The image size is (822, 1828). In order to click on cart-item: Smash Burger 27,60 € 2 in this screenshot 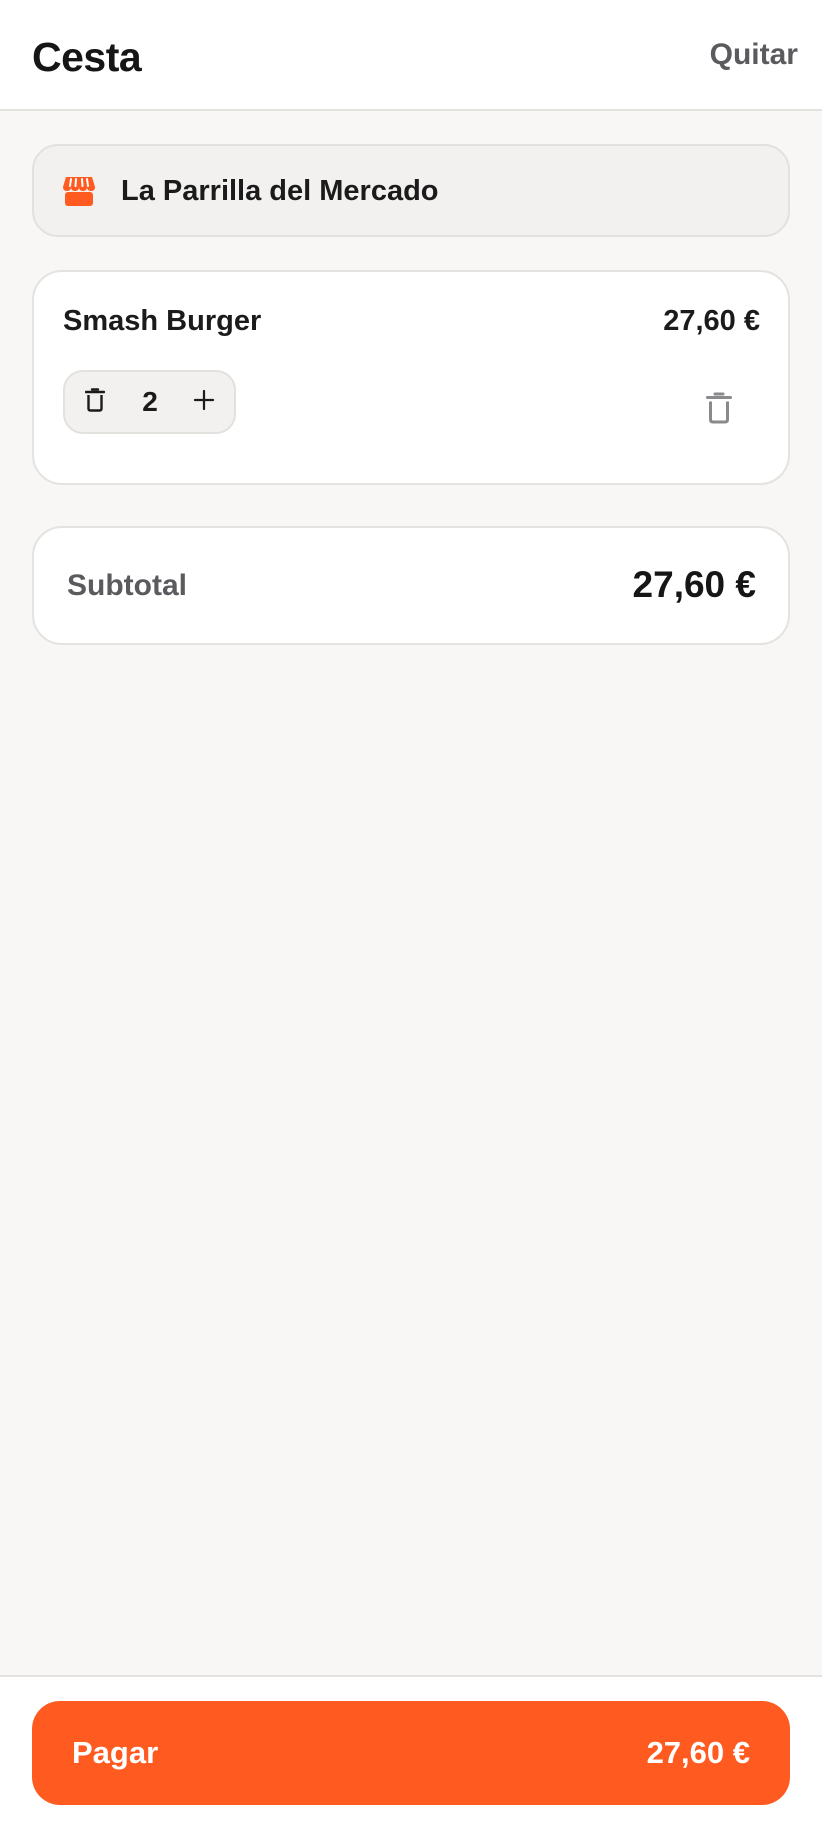, I will do `click(411, 377)`.